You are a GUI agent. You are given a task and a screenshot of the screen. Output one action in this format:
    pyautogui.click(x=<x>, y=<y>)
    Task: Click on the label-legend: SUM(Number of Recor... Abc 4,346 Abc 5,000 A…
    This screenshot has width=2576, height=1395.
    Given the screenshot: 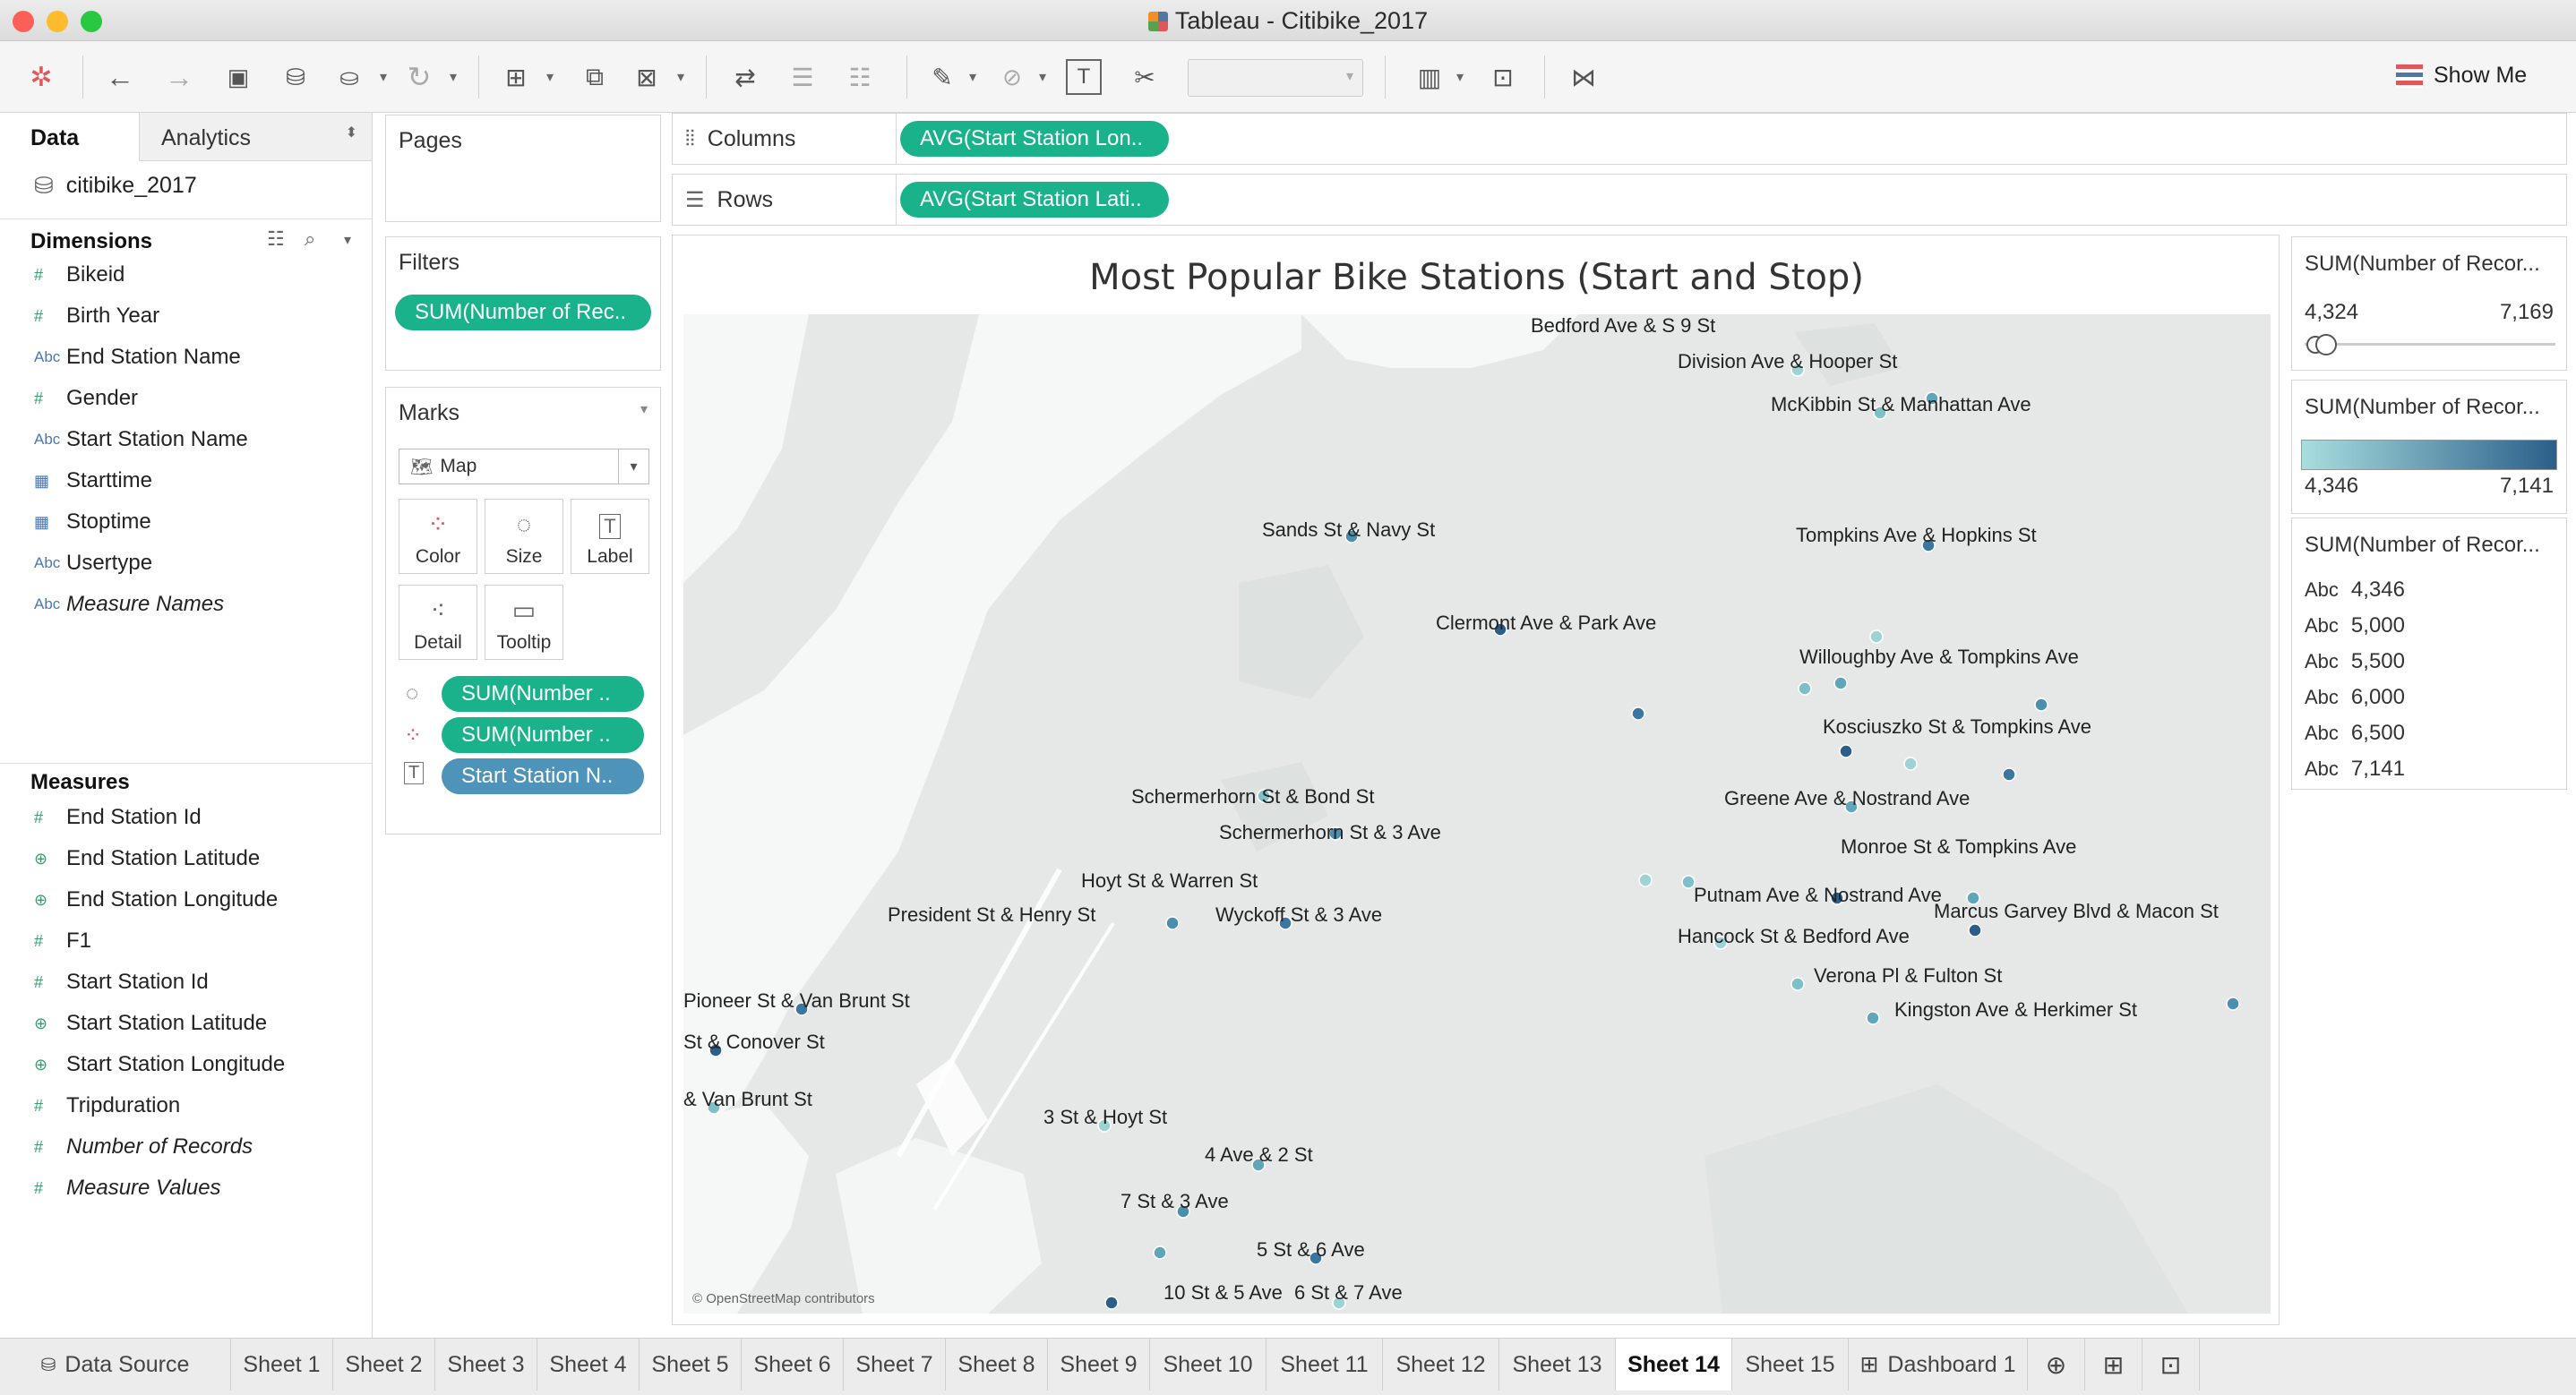 What is the action you would take?
    pyautogui.click(x=2429, y=654)
    